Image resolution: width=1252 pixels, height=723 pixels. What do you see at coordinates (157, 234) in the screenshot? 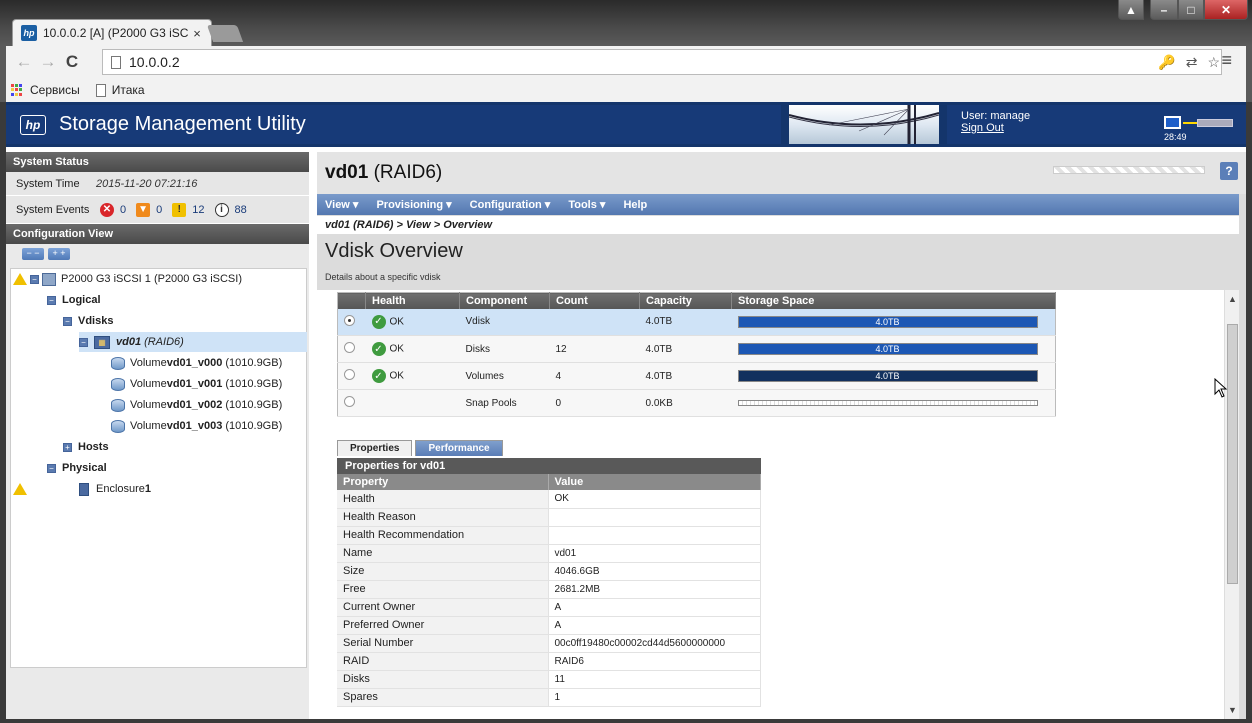
I see `configuration-view-header: Configuration View` at bounding box center [157, 234].